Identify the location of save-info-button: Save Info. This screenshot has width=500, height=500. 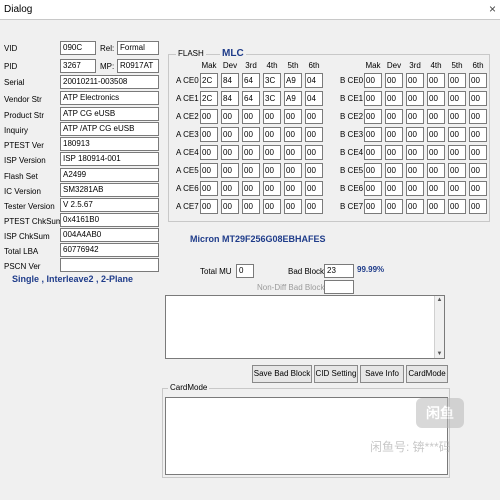
(382, 374).